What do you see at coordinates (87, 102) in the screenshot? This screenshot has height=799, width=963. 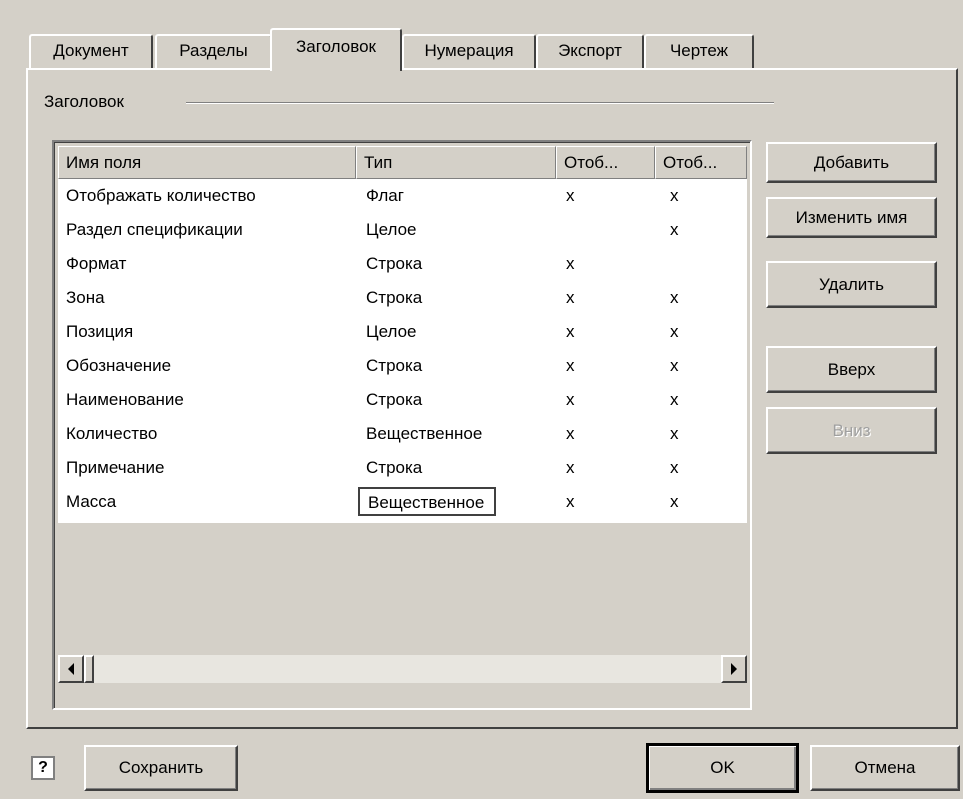 I see `group-title: Заголовок` at bounding box center [87, 102].